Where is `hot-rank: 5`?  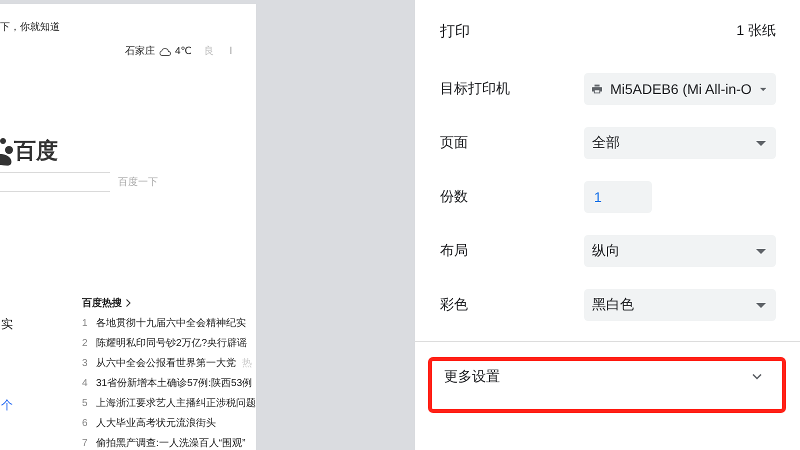 hot-rank: 5 is located at coordinates (85, 403).